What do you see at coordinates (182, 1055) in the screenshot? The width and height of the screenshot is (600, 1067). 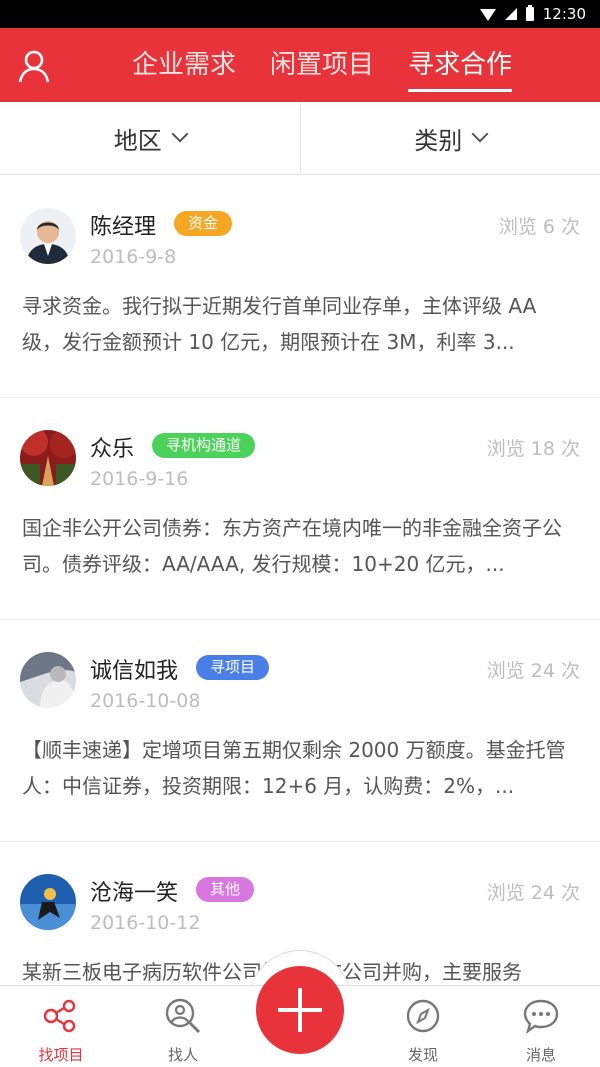 I see `nav-find-people-label: 找人` at bounding box center [182, 1055].